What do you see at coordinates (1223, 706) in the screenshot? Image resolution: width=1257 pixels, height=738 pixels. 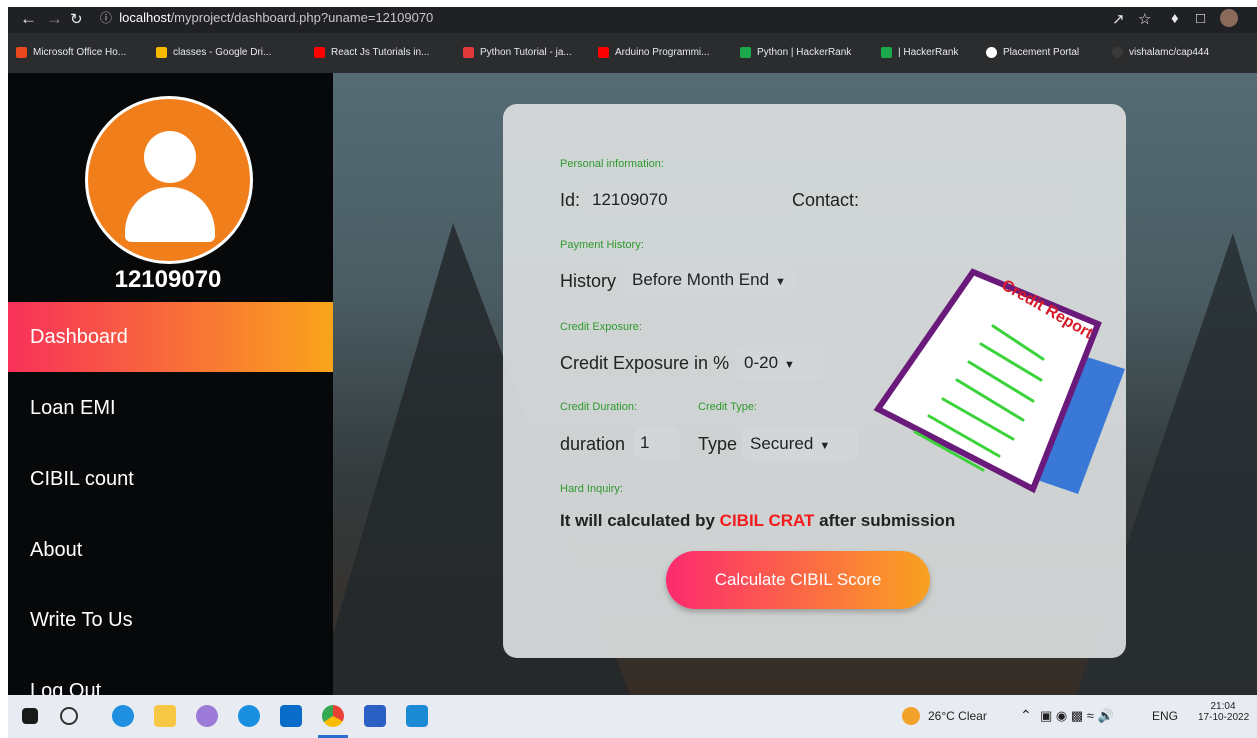 I see `clock-time: 21:04` at bounding box center [1223, 706].